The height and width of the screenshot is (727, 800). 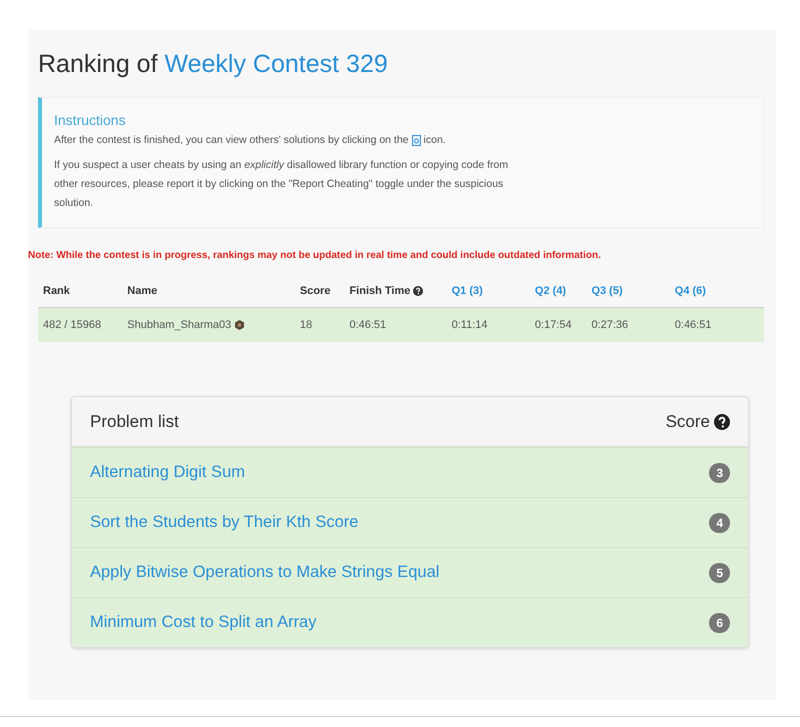 What do you see at coordinates (315, 255) in the screenshot?
I see `warning-note: Note: While the contest is in progress, rankings may not be updated in real time and could include outdated information.` at bounding box center [315, 255].